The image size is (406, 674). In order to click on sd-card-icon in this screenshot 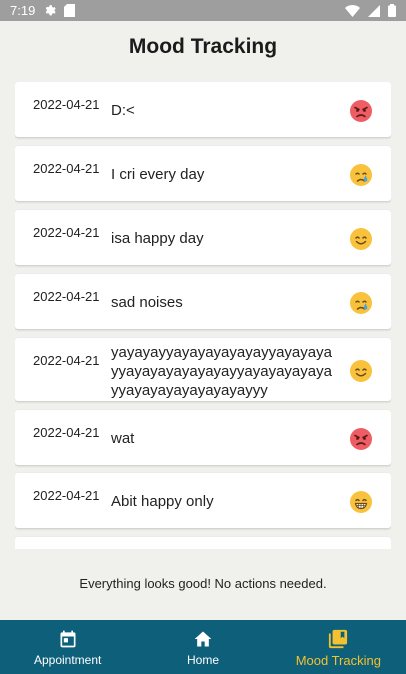, I will do `click(70, 10)`.